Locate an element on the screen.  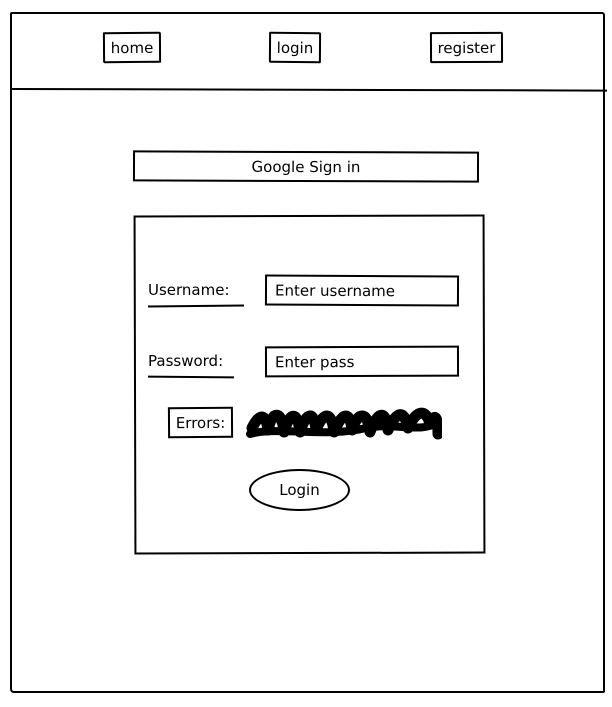
error-scribble-placeholder is located at coordinates (344, 423).